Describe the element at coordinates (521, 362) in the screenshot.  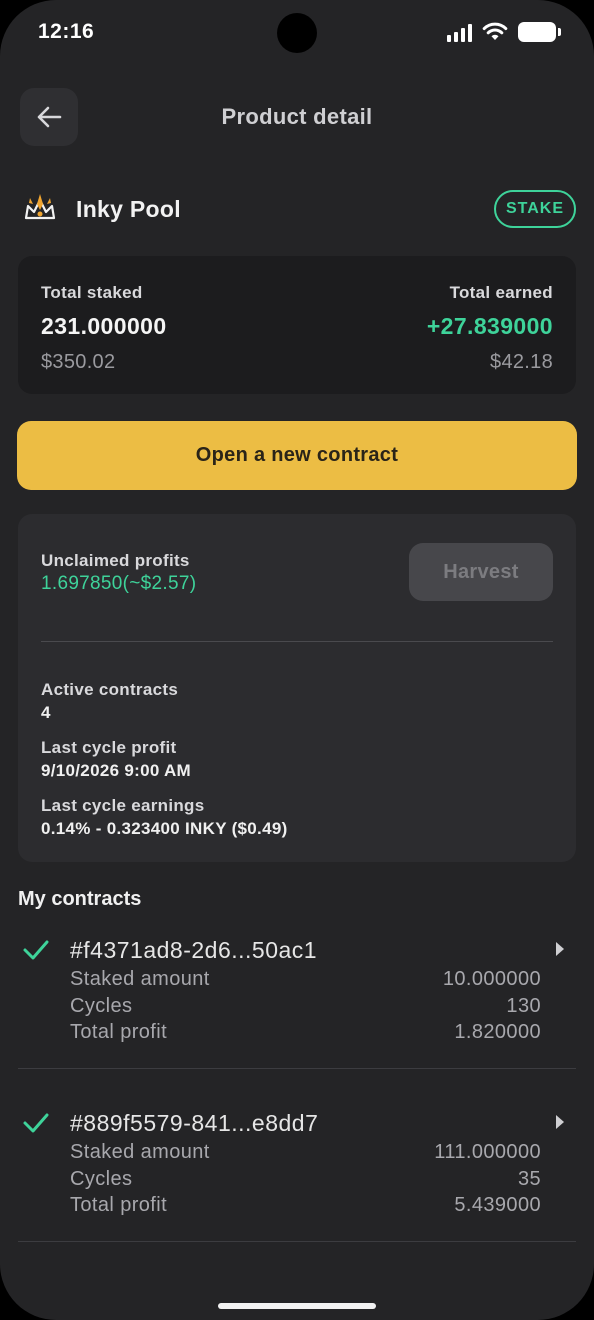
I see `total-earned-usd: $42.18` at that location.